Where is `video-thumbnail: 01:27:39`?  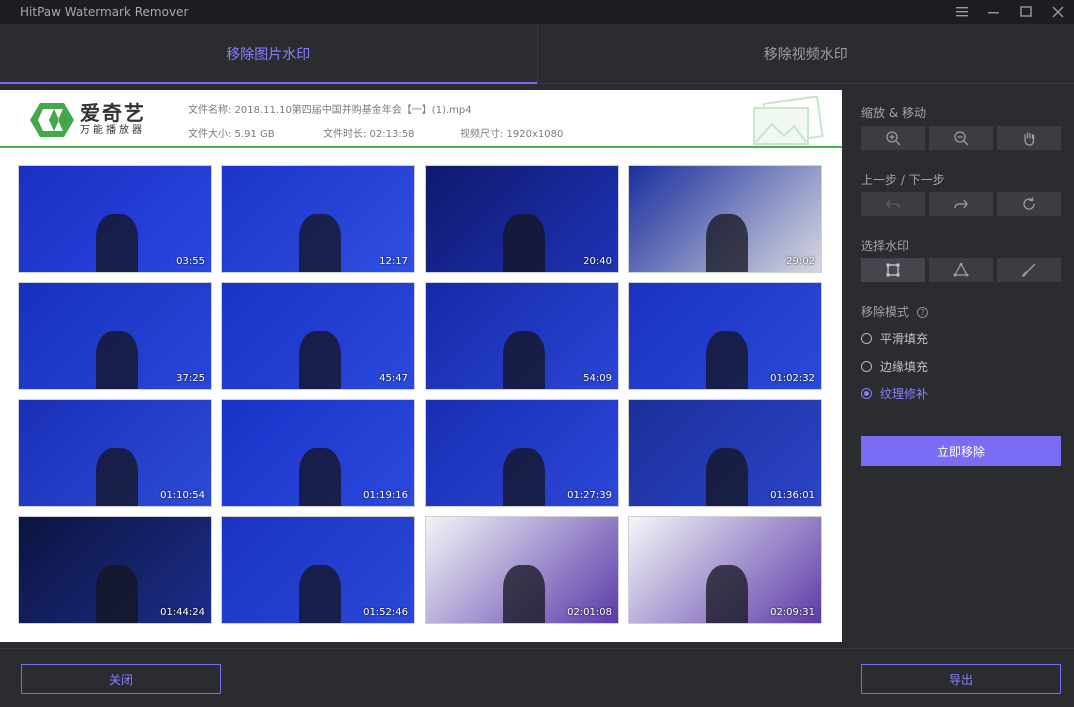 video-thumbnail: 01:27:39 is located at coordinates (522, 453).